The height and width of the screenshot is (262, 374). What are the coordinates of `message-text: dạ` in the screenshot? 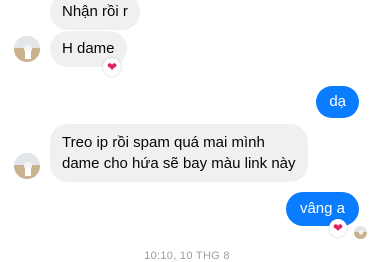 It's located at (337, 101).